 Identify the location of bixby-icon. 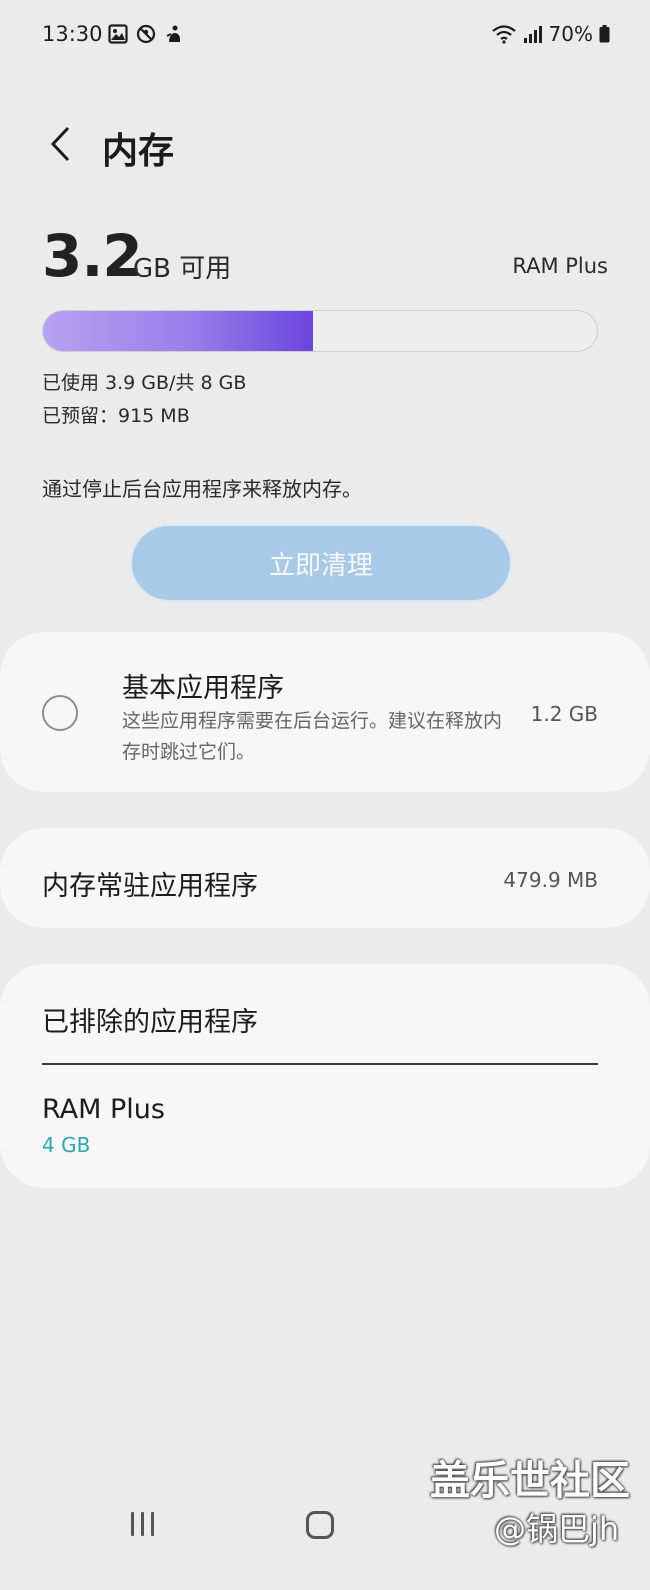
(173, 33).